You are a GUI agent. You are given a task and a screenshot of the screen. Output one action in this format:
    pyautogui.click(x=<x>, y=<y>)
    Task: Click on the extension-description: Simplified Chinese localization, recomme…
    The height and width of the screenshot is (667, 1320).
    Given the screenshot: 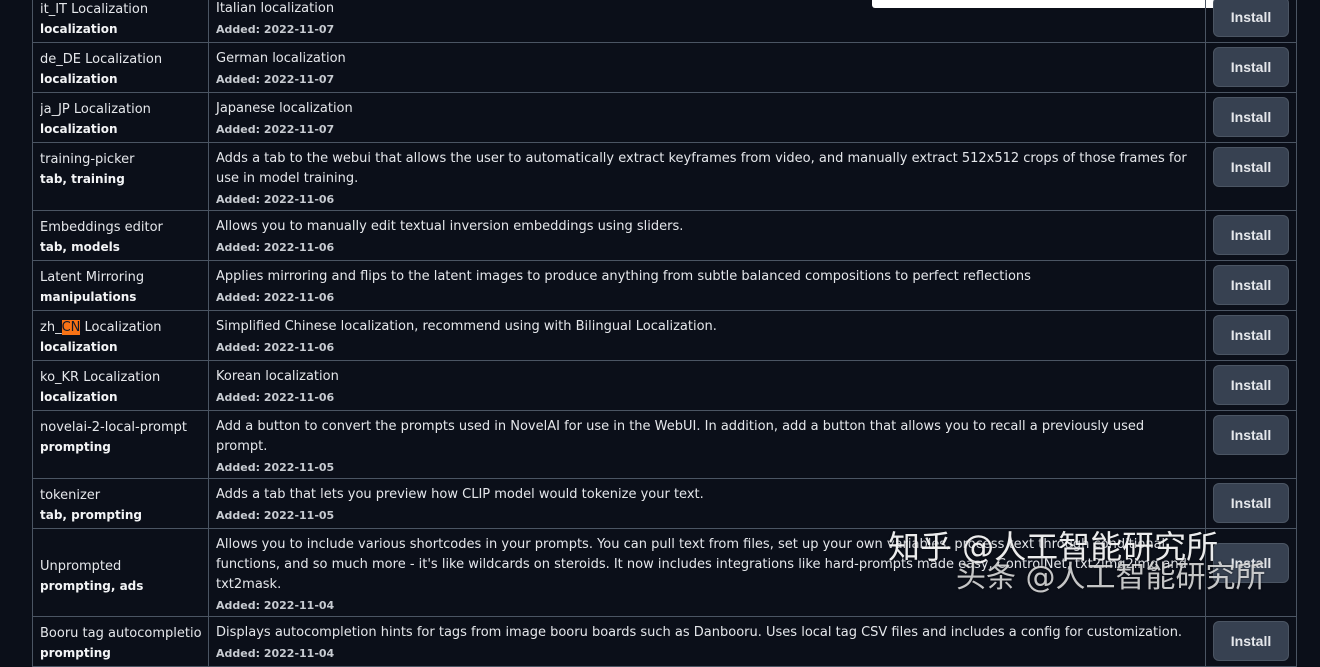 What is the action you would take?
    pyautogui.click(x=466, y=326)
    